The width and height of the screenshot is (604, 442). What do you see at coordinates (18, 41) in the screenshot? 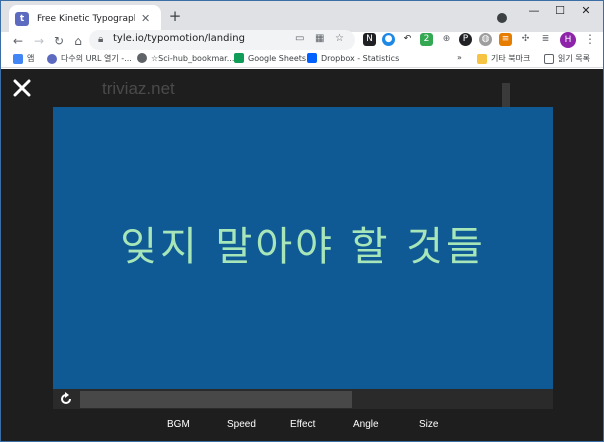
I see `back-icon: ←` at bounding box center [18, 41].